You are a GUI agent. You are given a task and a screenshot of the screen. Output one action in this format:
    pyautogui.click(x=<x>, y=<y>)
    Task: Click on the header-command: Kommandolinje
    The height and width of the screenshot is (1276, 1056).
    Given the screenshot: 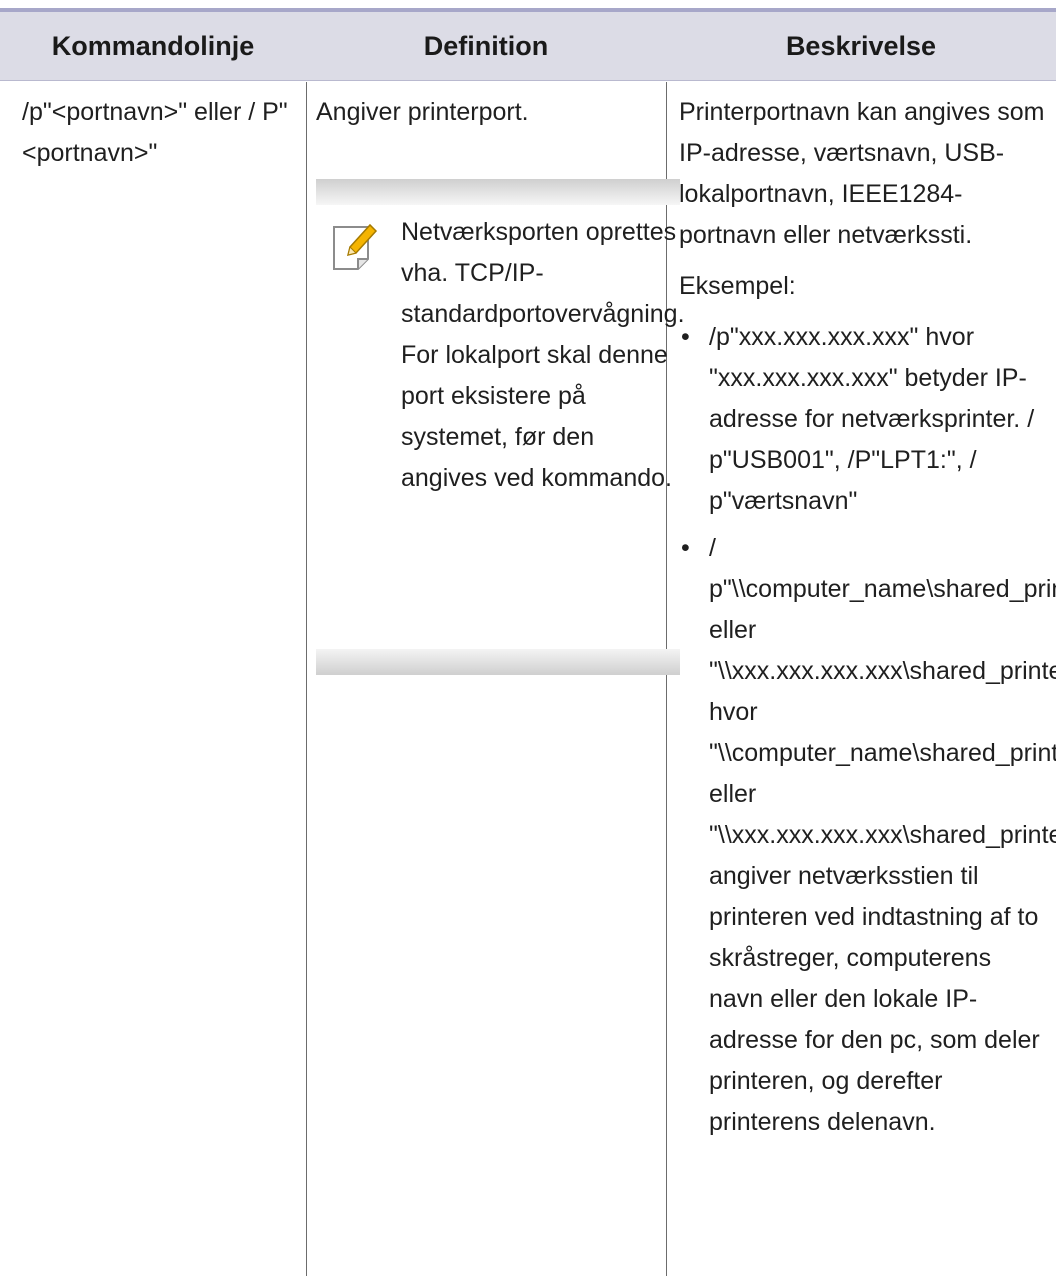 What is the action you would take?
    pyautogui.click(x=153, y=46)
    